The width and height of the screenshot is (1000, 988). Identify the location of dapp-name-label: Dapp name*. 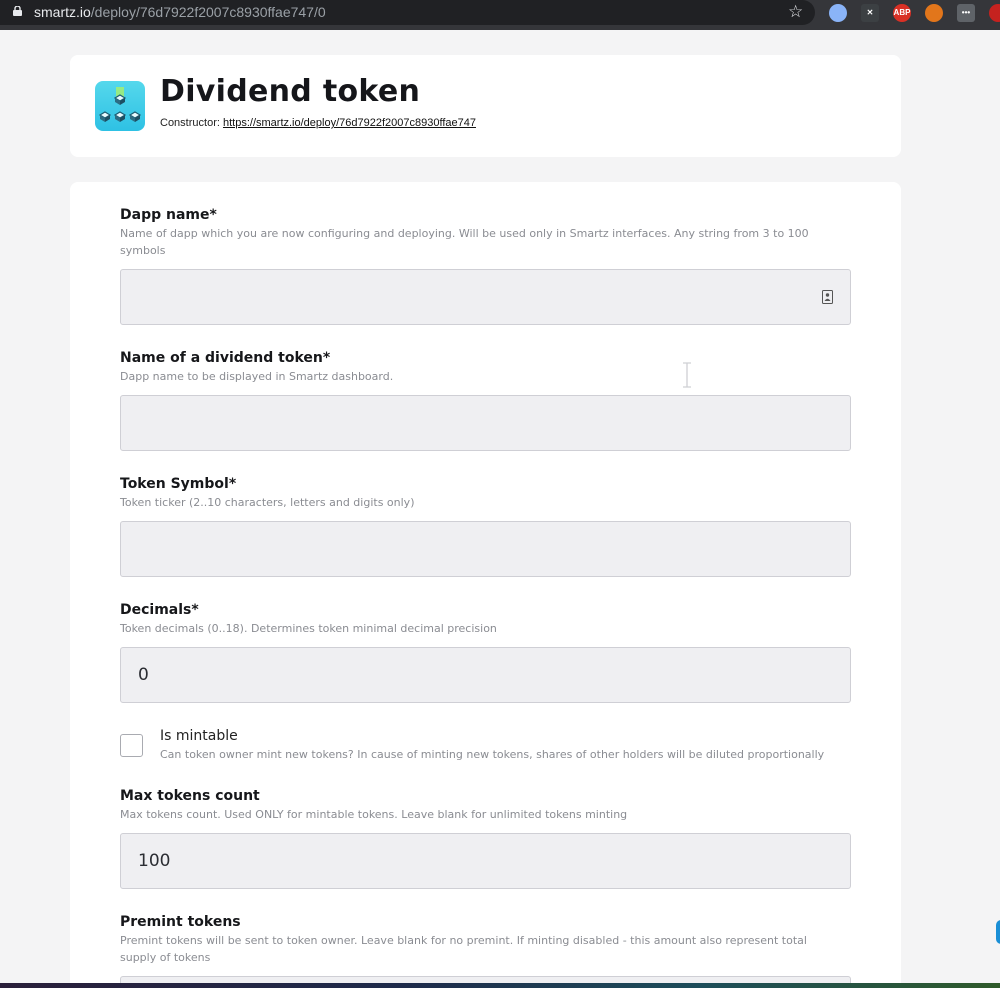
(168, 215).